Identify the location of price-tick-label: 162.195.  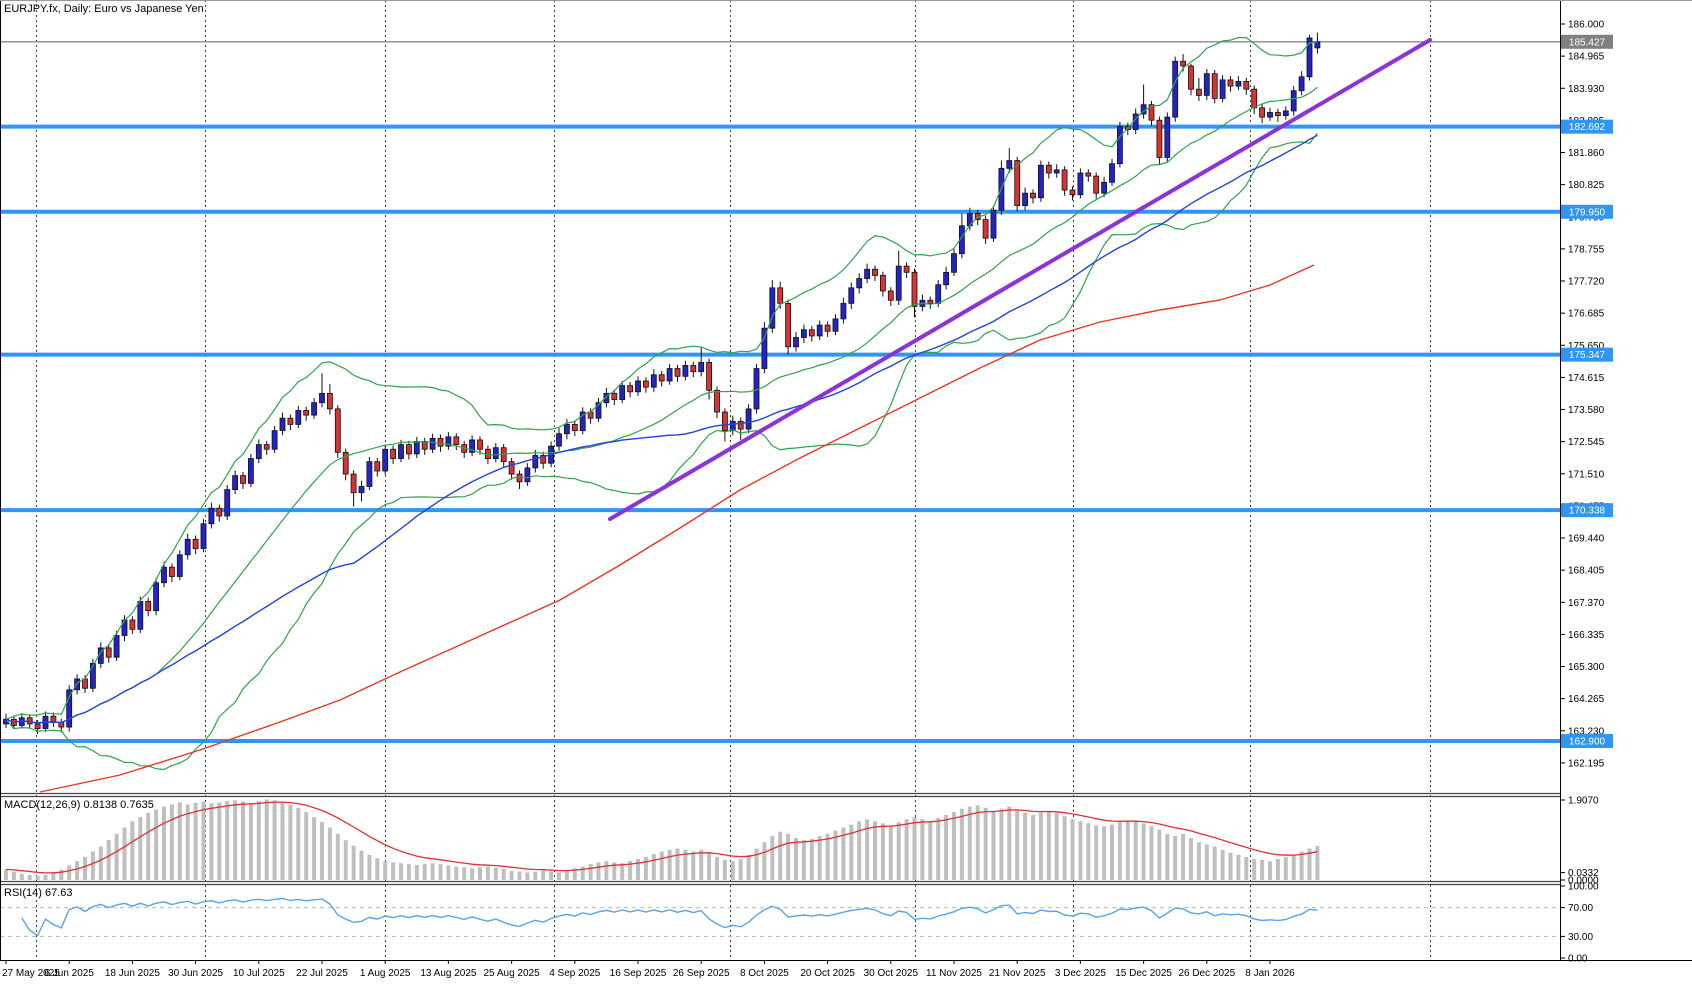
(1586, 763).